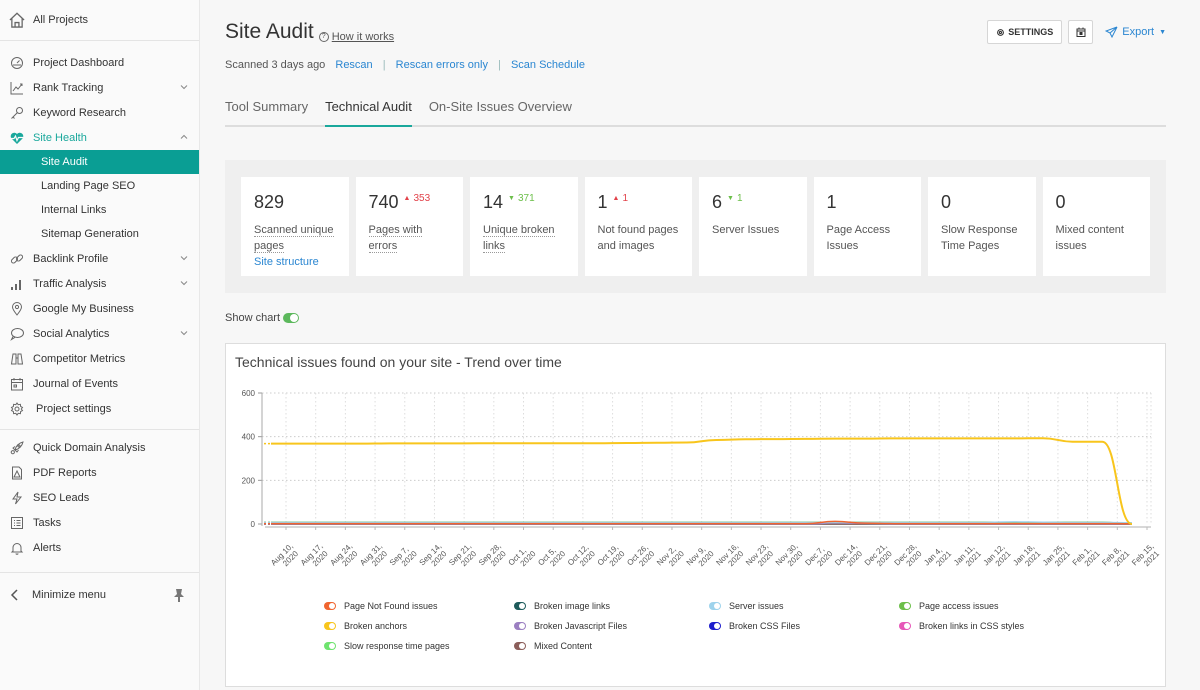 This screenshot has width=1200, height=690. Describe the element at coordinates (70, 283) in the screenshot. I see `sidebar-item-label: Traffic Analysis` at that location.